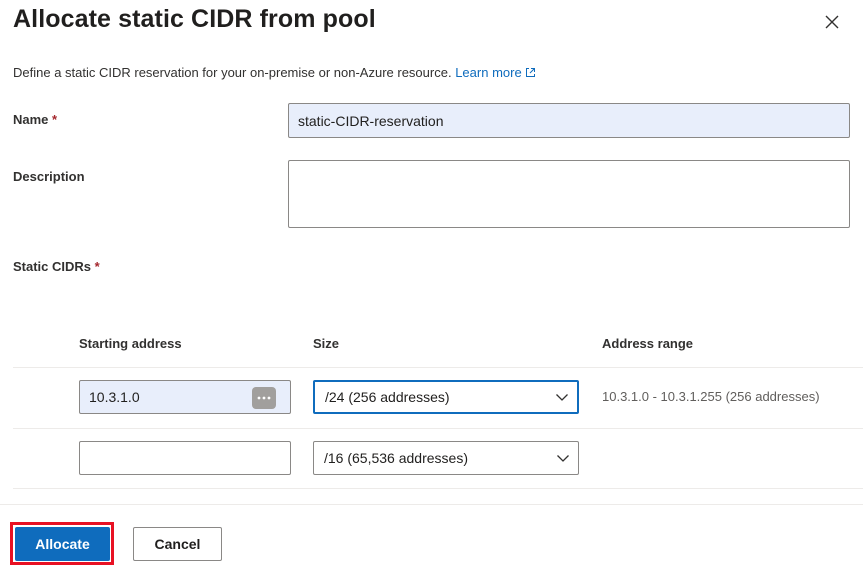 The height and width of the screenshot is (584, 863). Describe the element at coordinates (56, 266) in the screenshot. I see `static-cidrs-label: Static CIDRs *` at that location.